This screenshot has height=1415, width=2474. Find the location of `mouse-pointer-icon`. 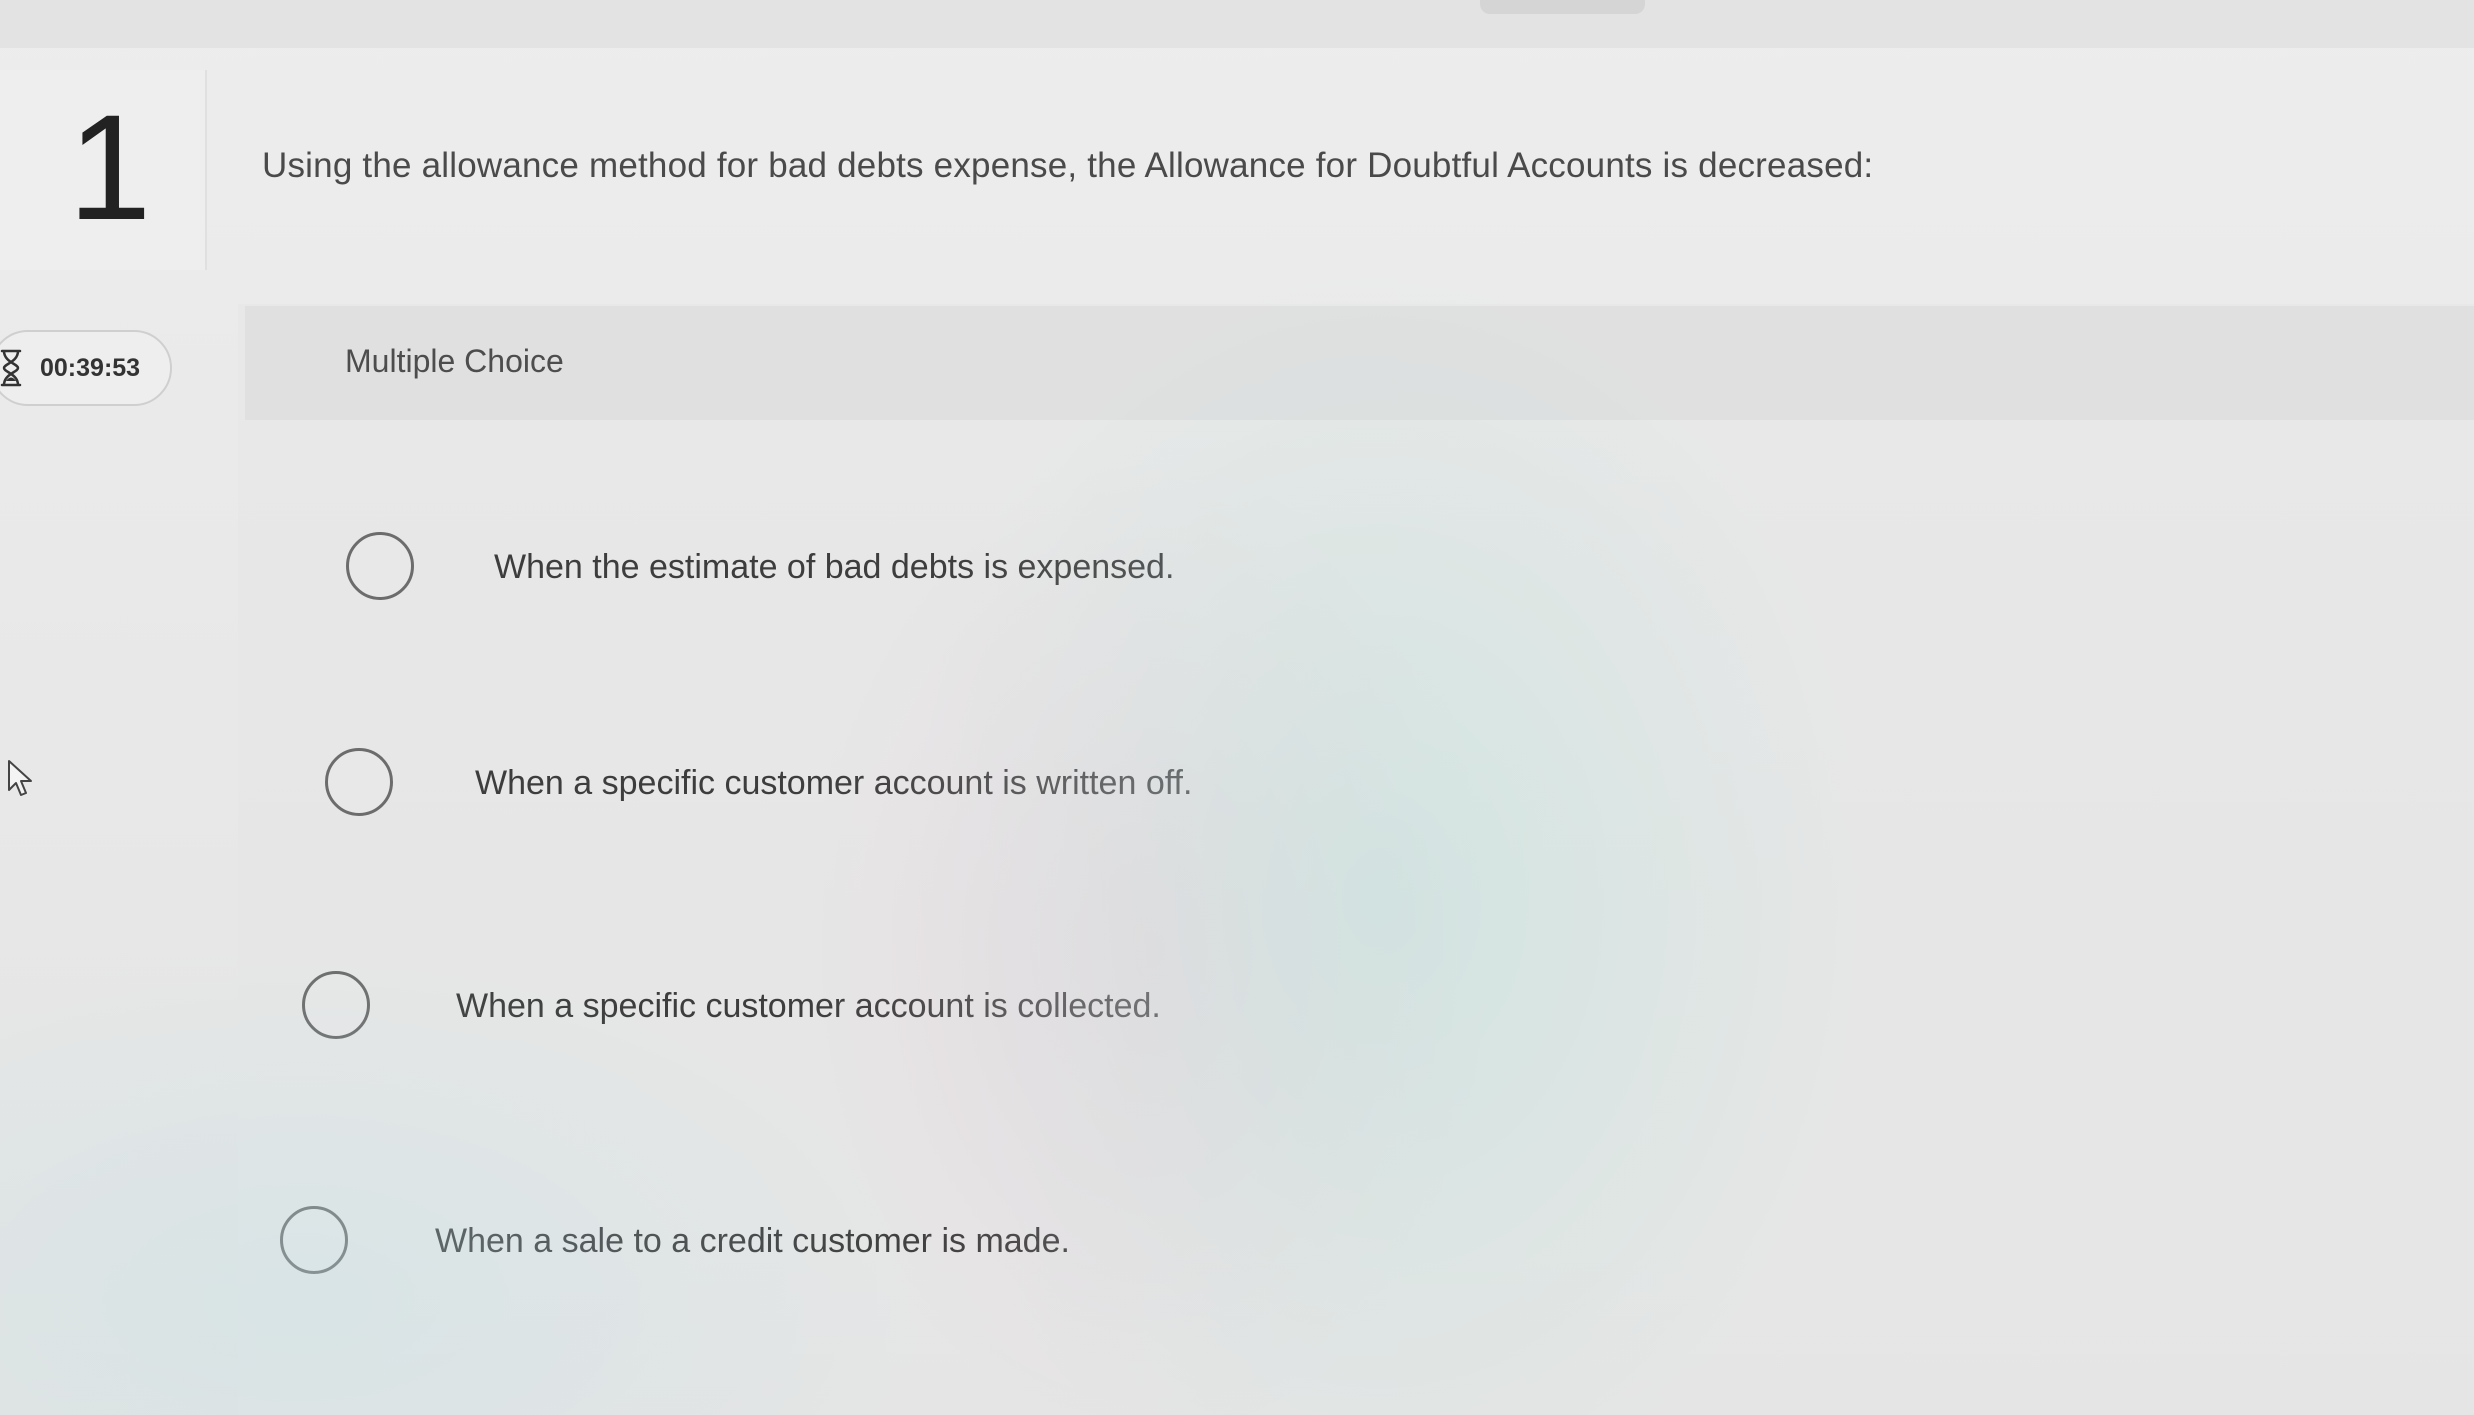

mouse-pointer-icon is located at coordinates (20, 778).